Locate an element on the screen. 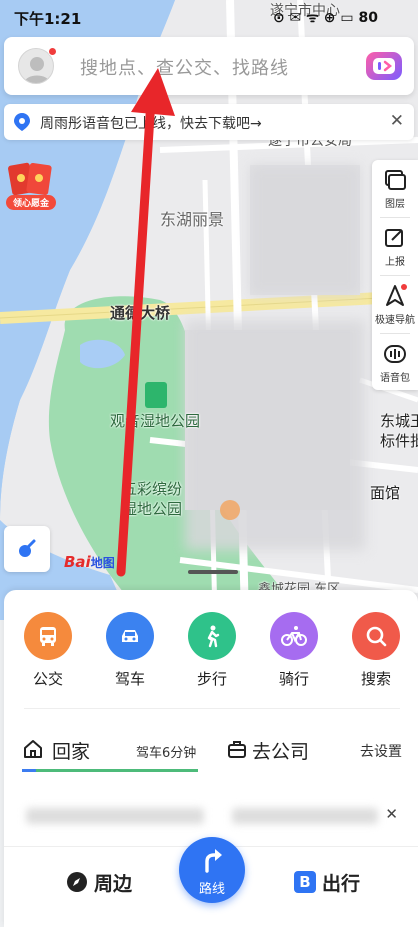 The image size is (418, 927). poi-pin-icon is located at coordinates (230, 510).